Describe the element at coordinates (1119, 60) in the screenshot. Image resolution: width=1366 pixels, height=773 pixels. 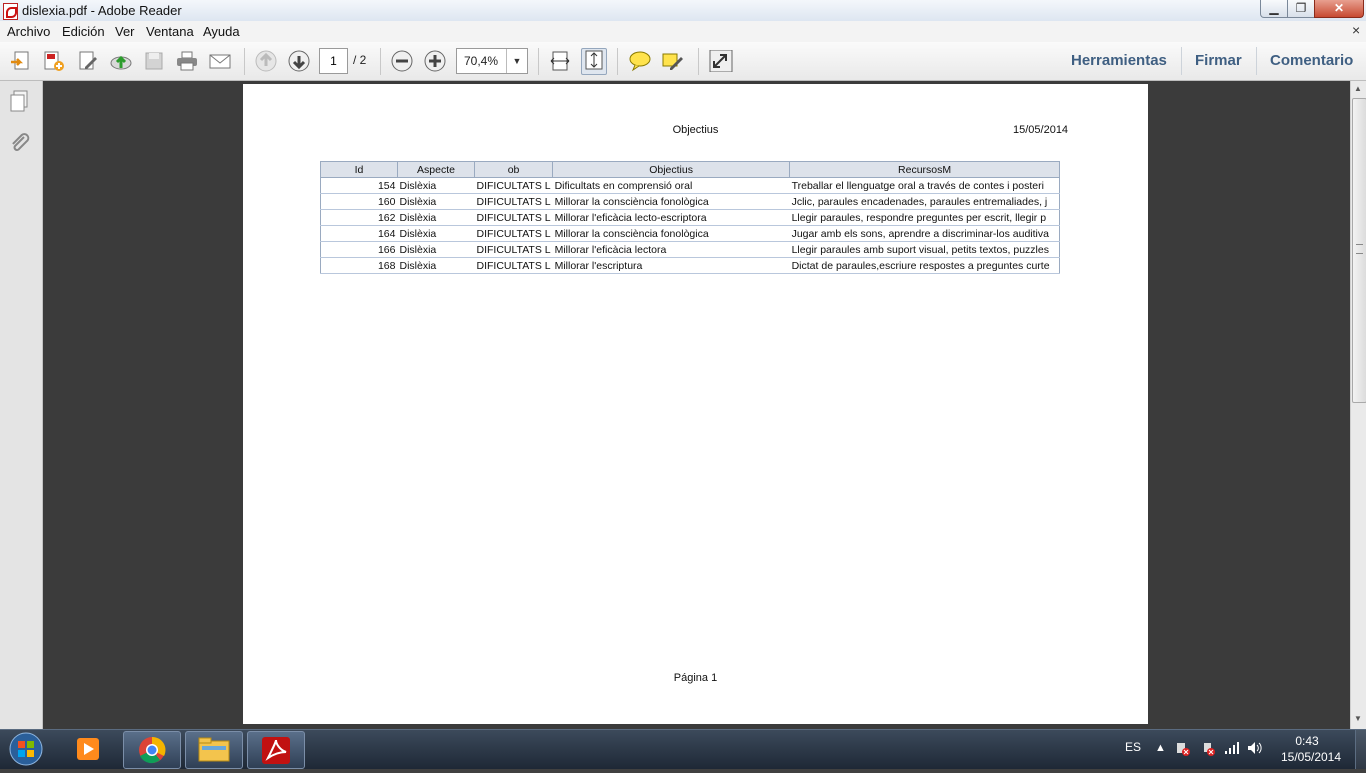
I see `tools-link: Herramientas` at that location.